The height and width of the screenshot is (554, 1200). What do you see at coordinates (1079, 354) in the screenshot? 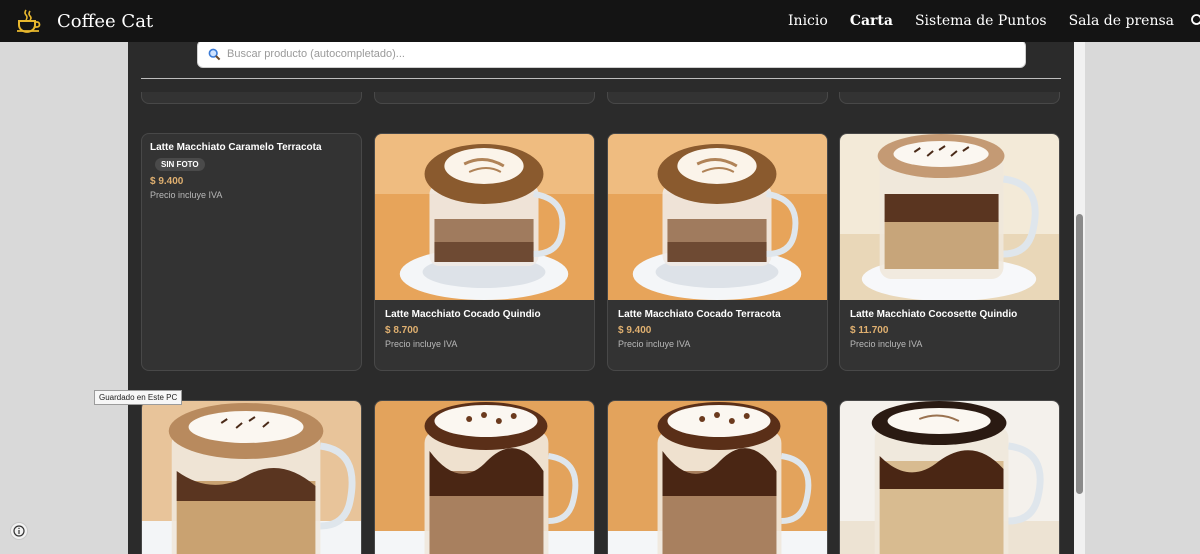
I see `scrollbar-thumb` at bounding box center [1079, 354].